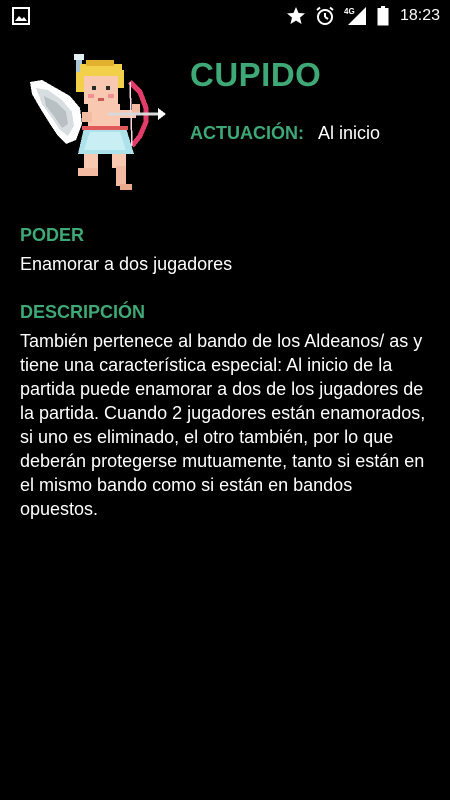  Describe the element at coordinates (383, 16) in the screenshot. I see `battery-icon` at that location.